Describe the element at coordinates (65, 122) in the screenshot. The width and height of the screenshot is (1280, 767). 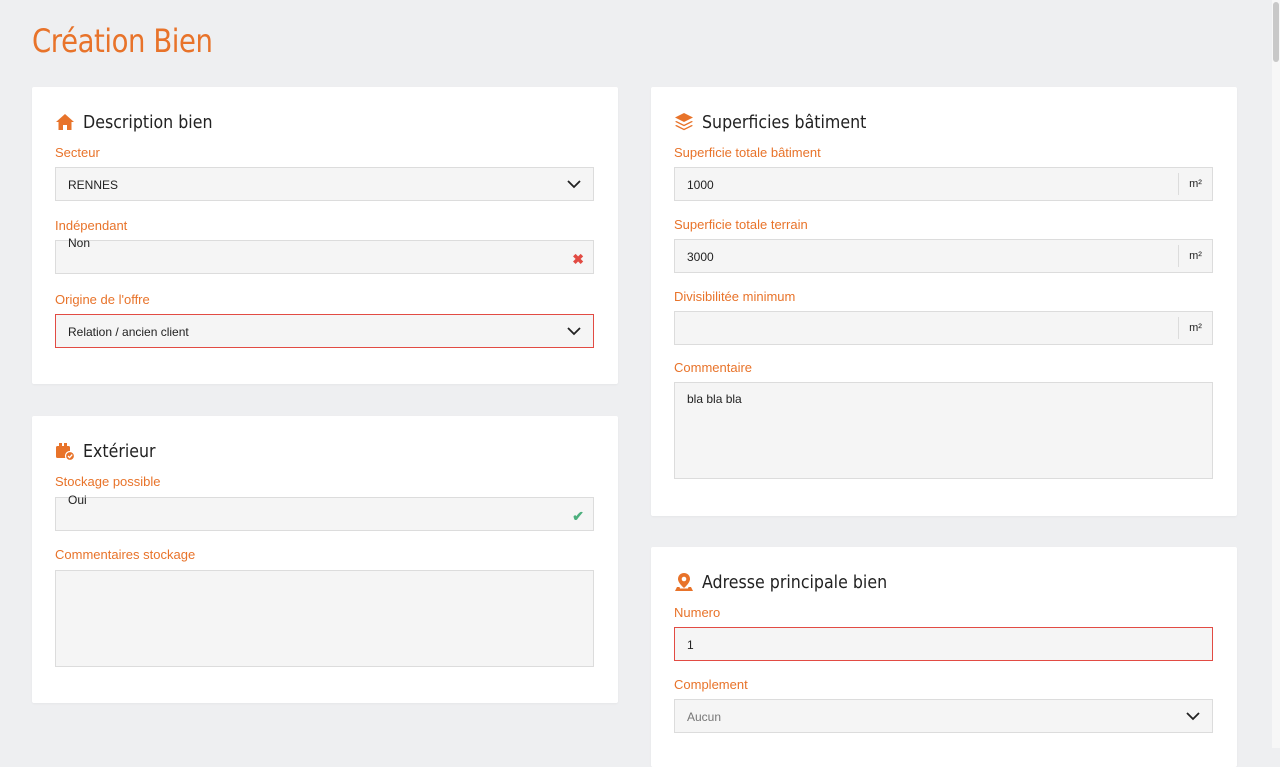
I see `home-icon` at that location.